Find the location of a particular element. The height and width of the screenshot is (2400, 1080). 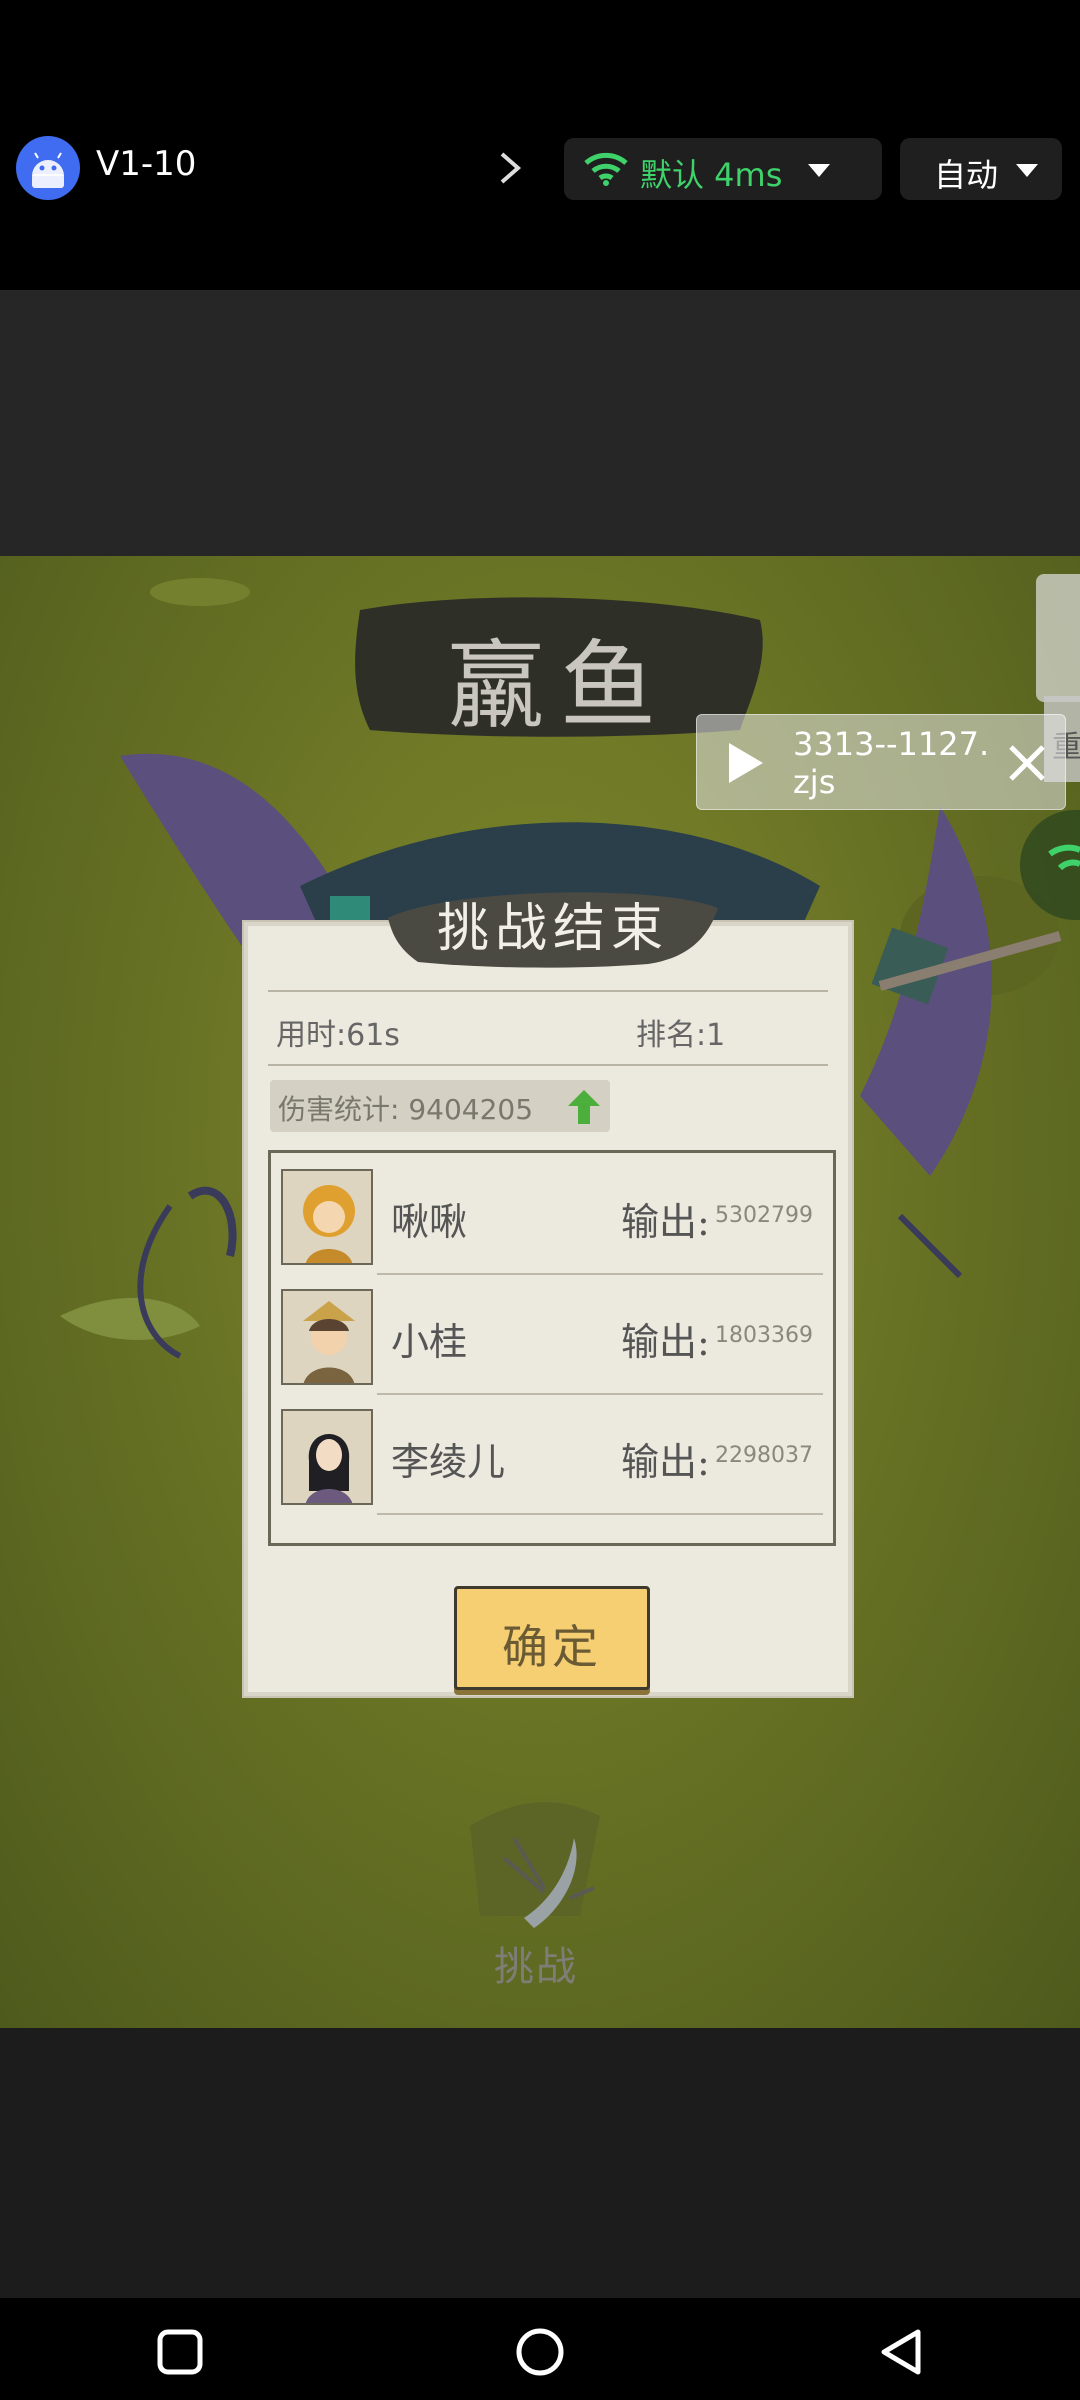

member-name: 李绫儿 is located at coordinates (448, 1462).